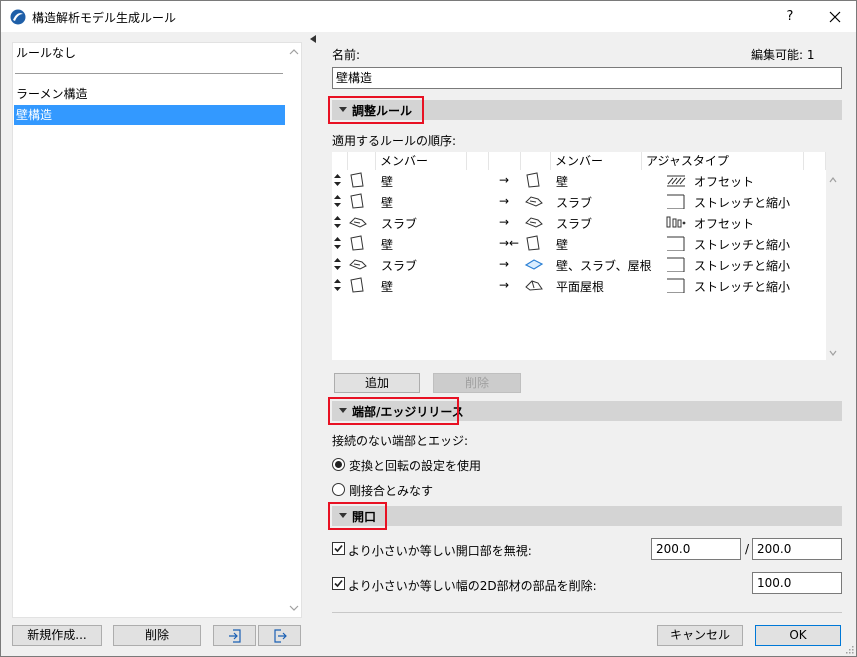 The width and height of the screenshot is (857, 657). What do you see at coordinates (587, 78) in the screenshot?
I see `name-field: 壁構造` at bounding box center [587, 78].